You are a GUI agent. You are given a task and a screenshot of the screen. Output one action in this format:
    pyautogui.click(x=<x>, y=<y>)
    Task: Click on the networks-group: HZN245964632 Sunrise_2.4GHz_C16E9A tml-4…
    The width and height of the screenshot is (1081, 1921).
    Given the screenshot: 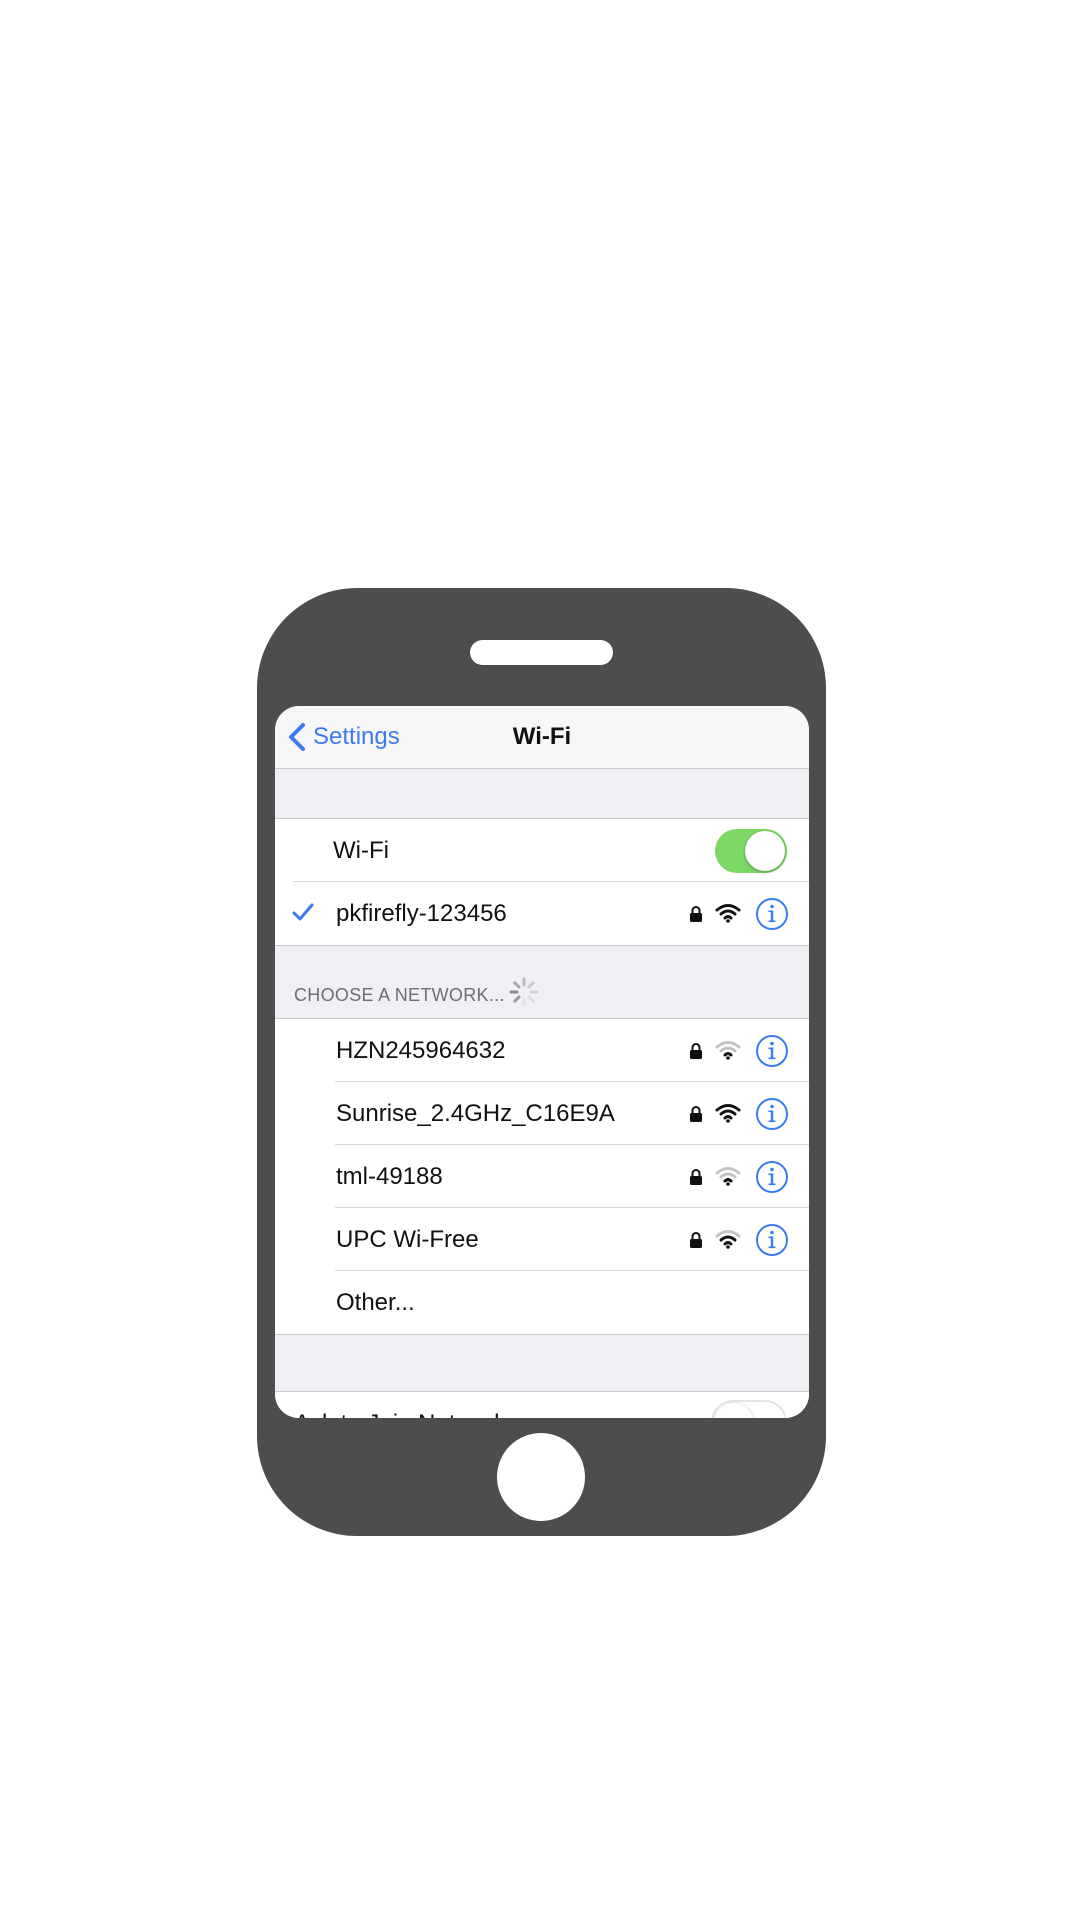 What is the action you would take?
    pyautogui.click(x=542, y=1176)
    